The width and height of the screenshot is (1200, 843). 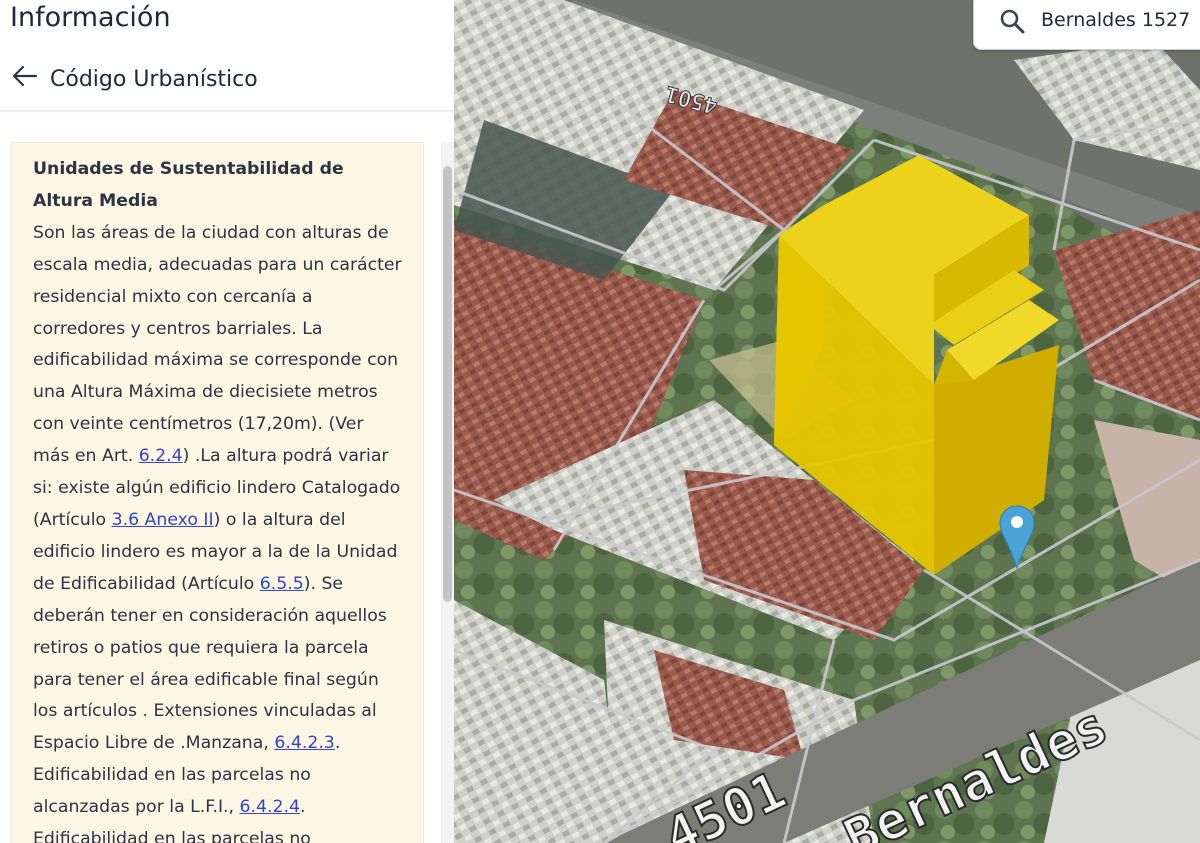 What do you see at coordinates (270, 807) in the screenshot?
I see `link-art-6-4-2-4: 6.4.2.4` at bounding box center [270, 807].